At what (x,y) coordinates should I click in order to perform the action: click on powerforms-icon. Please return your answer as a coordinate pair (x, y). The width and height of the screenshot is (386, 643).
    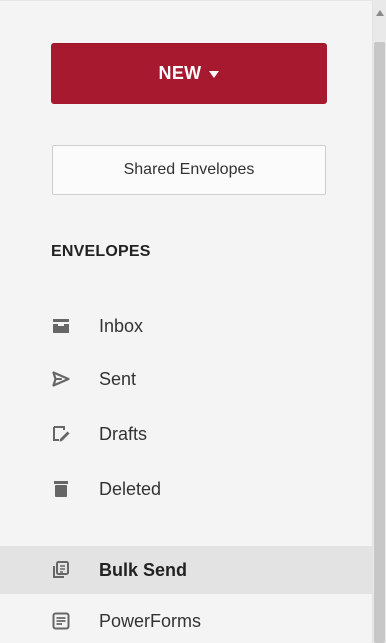
    Looking at the image, I should click on (61, 621).